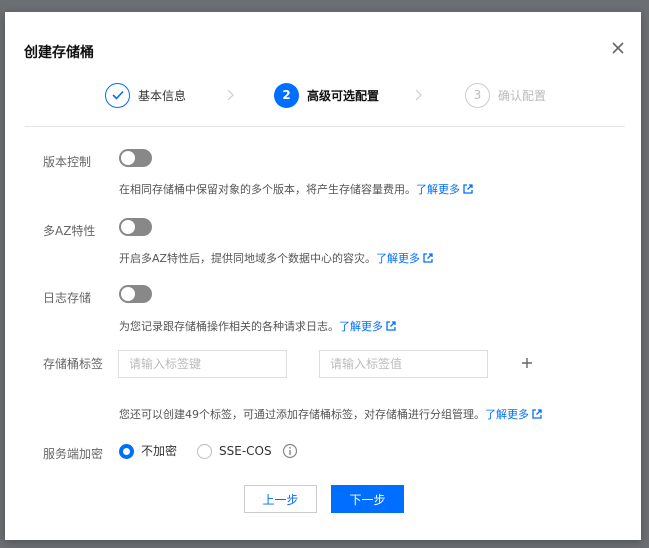 The height and width of the screenshot is (548, 649). Describe the element at coordinates (229, 326) in the screenshot. I see `logging-desc-text: 为您记录跟存储桶操作相关的各种请求日志。` at that location.